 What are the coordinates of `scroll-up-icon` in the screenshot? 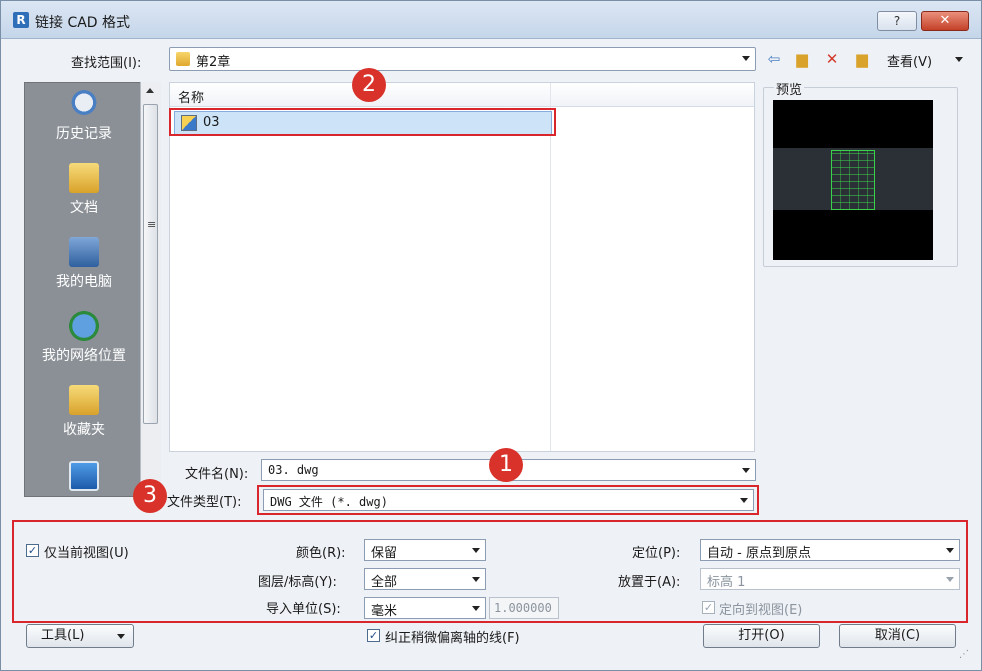 It's located at (150, 90).